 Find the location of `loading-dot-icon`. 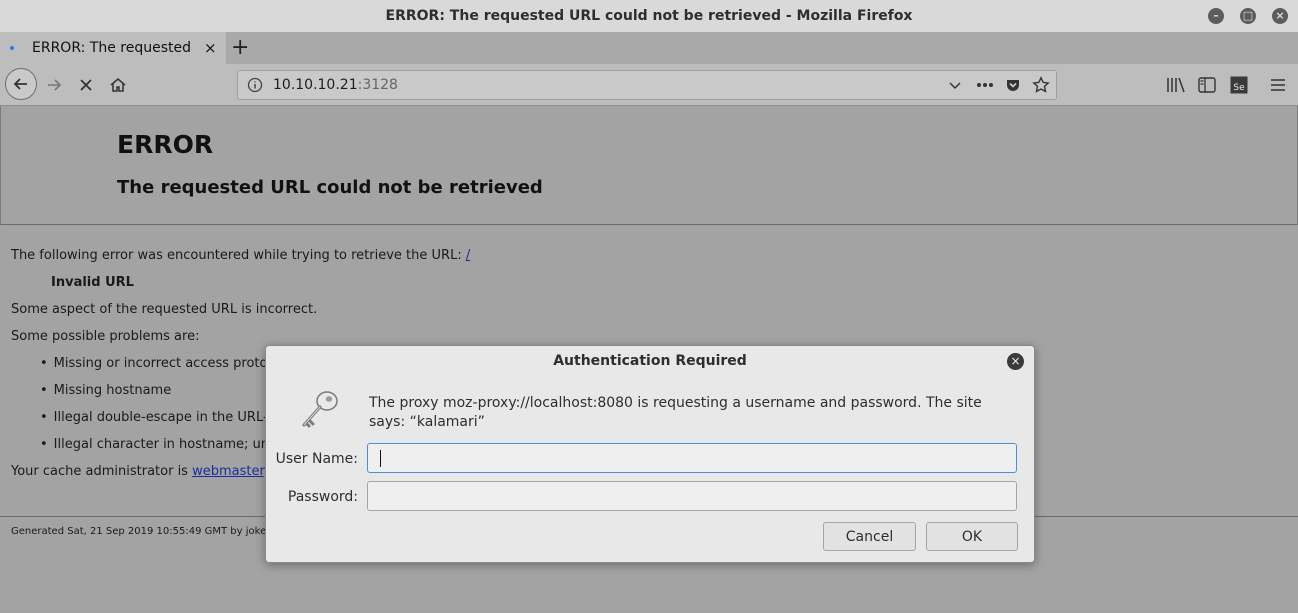

loading-dot-icon is located at coordinates (12, 48).